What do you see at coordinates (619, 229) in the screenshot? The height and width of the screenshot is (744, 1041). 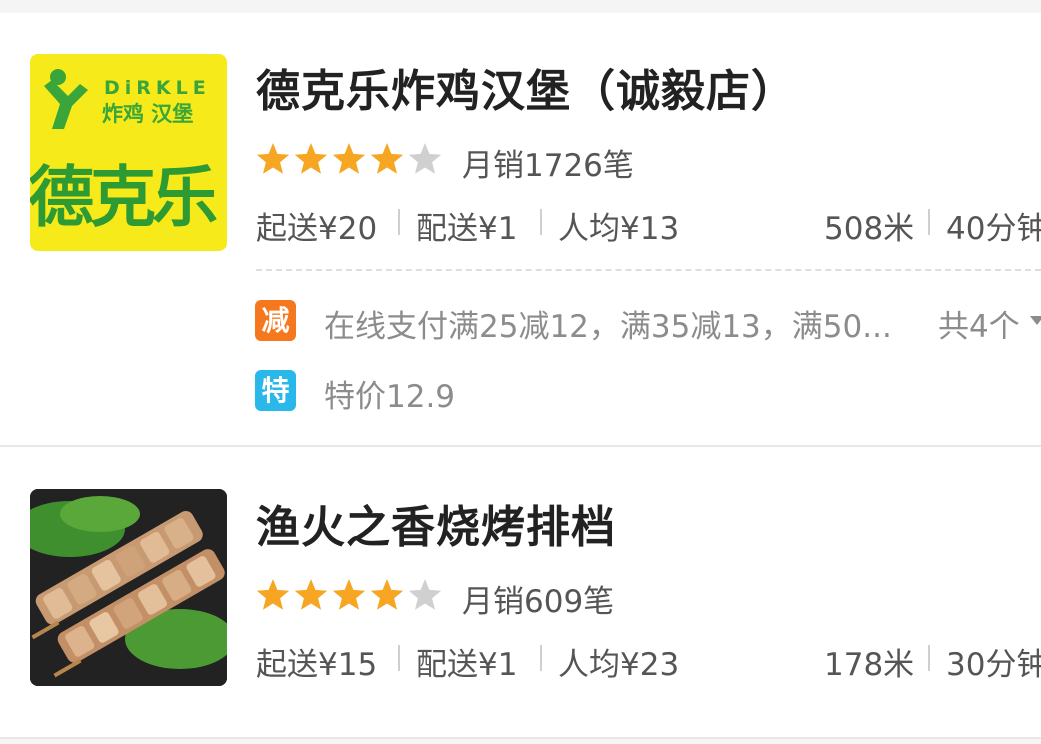 I see `per-person: 人均¥13` at bounding box center [619, 229].